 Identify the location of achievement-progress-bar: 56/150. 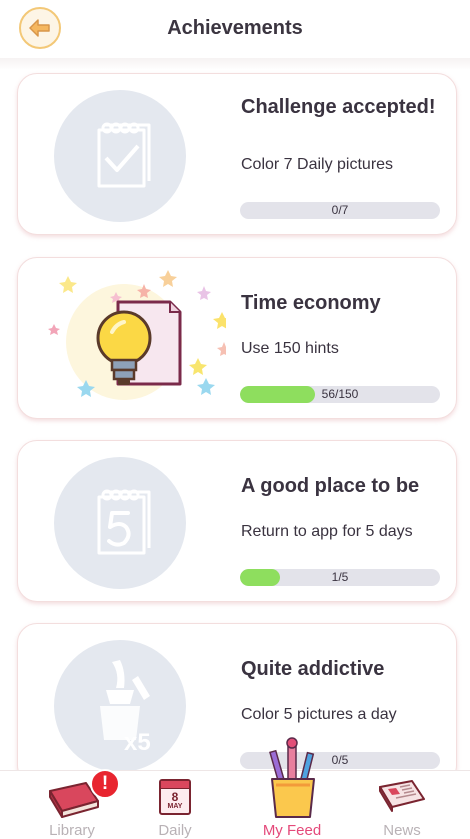
(340, 394).